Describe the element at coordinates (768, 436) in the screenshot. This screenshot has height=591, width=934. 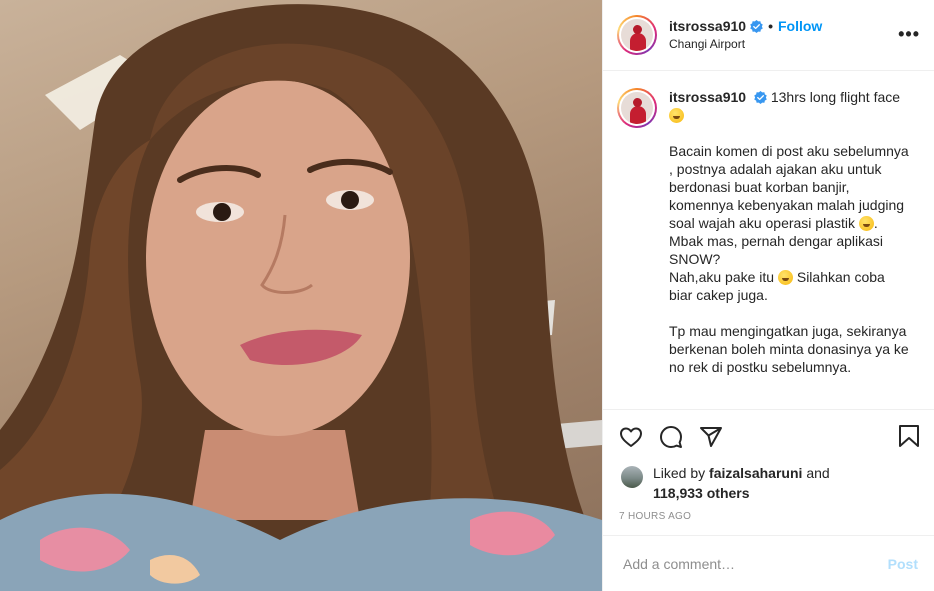
I see `action-bar` at that location.